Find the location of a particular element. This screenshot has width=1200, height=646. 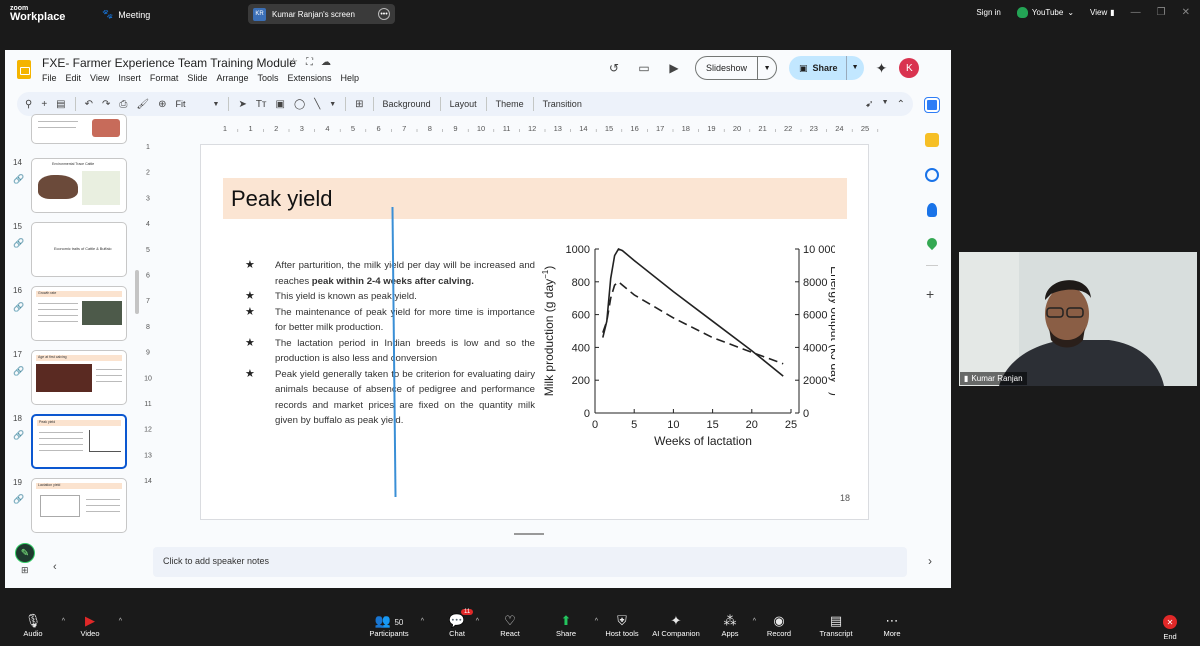

collapse-filmstrip-icon: ‹ is located at coordinates (55, 567).